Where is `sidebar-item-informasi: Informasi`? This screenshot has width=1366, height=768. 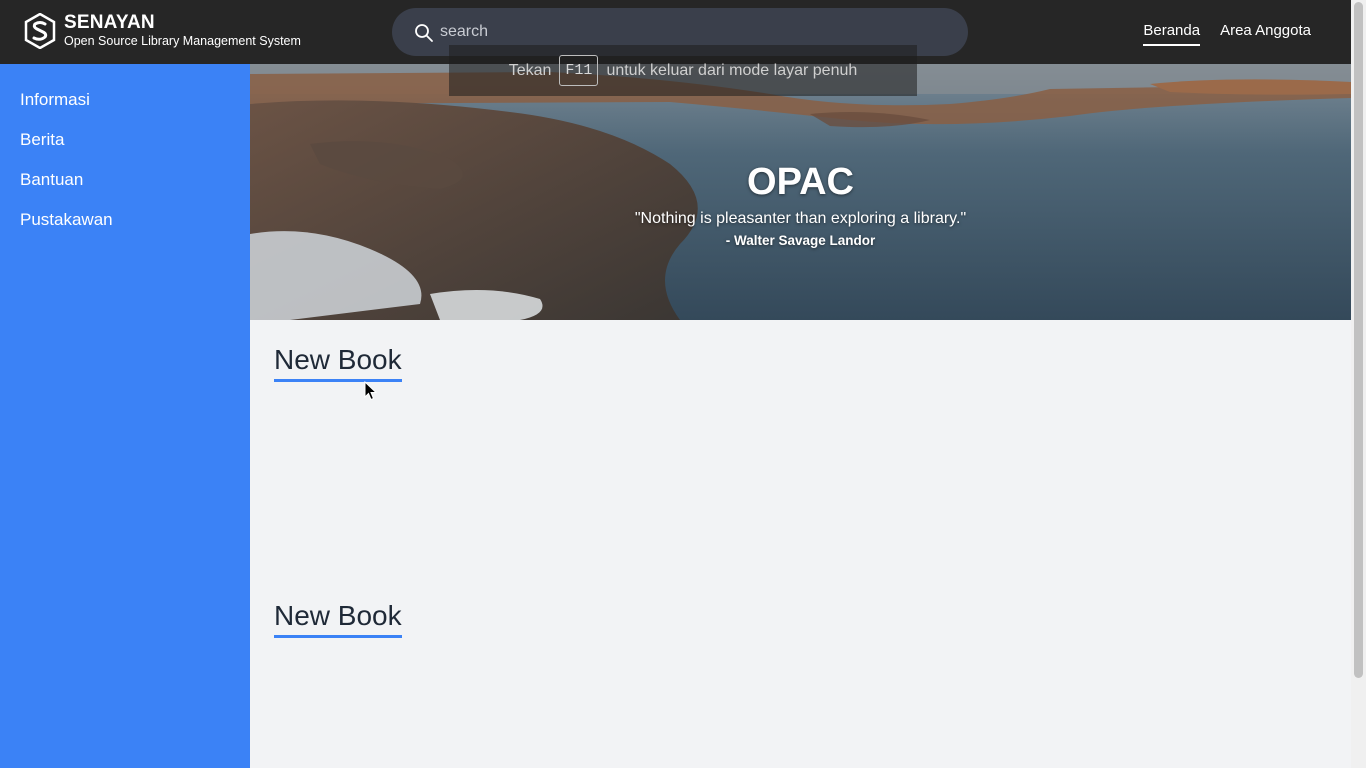
sidebar-item-informasi: Informasi is located at coordinates (125, 108).